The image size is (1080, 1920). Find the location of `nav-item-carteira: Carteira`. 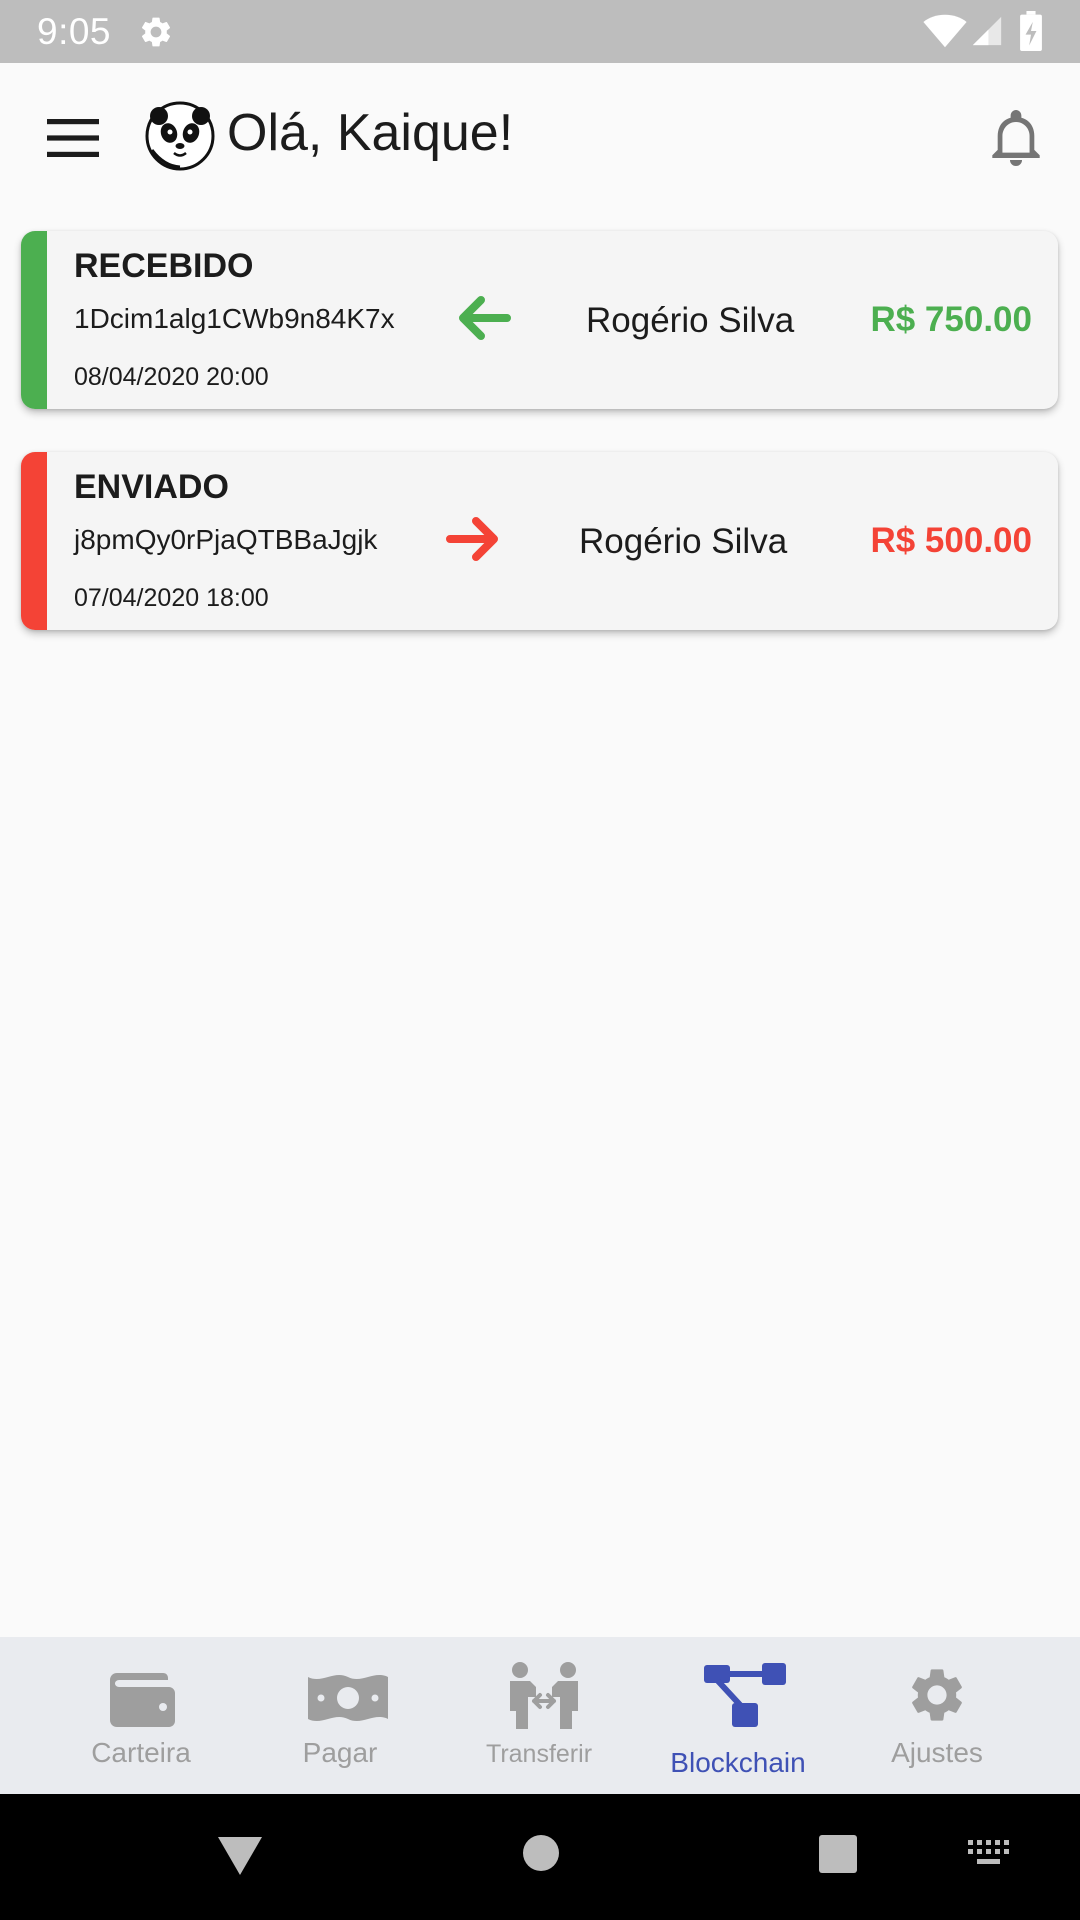

nav-item-carteira: Carteira is located at coordinates (141, 1715).